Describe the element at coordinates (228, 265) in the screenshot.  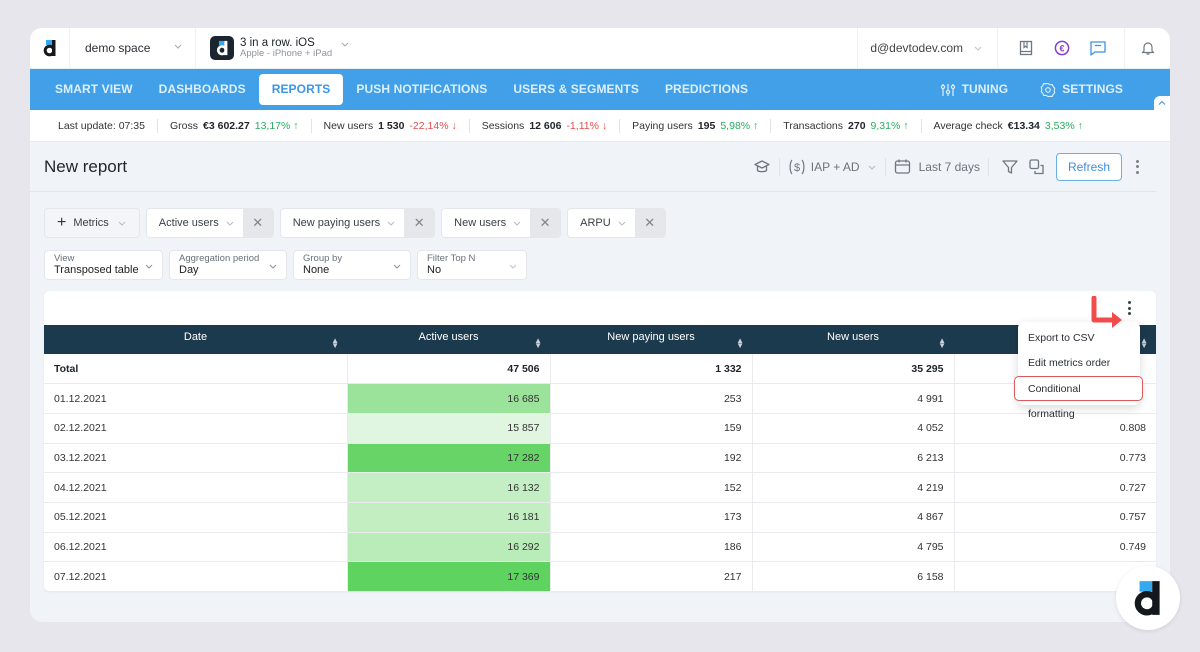
I see `aggregation-period-select: Aggregation period Day` at that location.